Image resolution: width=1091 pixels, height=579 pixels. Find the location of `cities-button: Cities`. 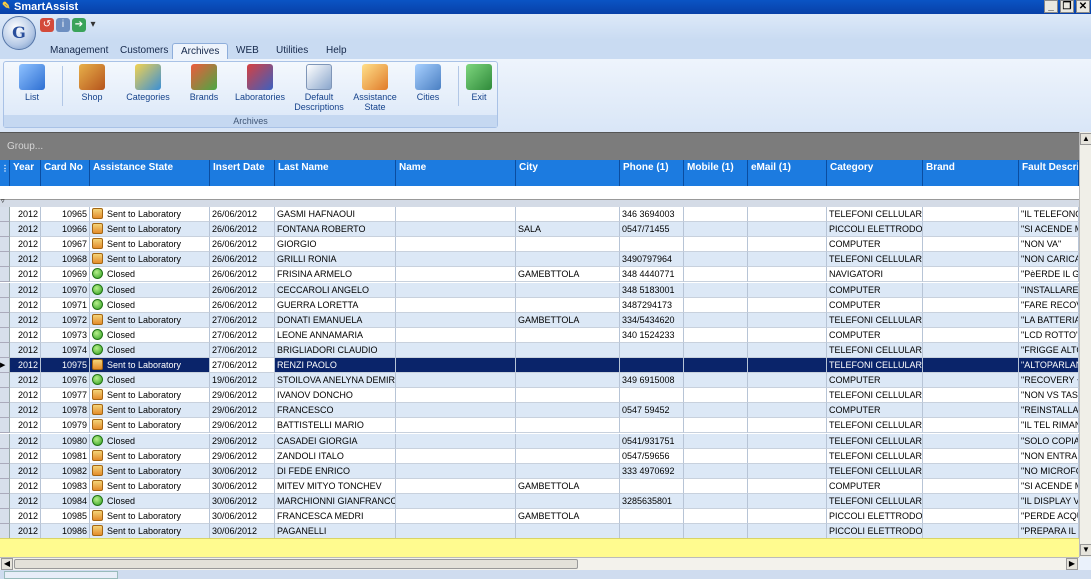

cities-button: Cities is located at coordinates (428, 83).